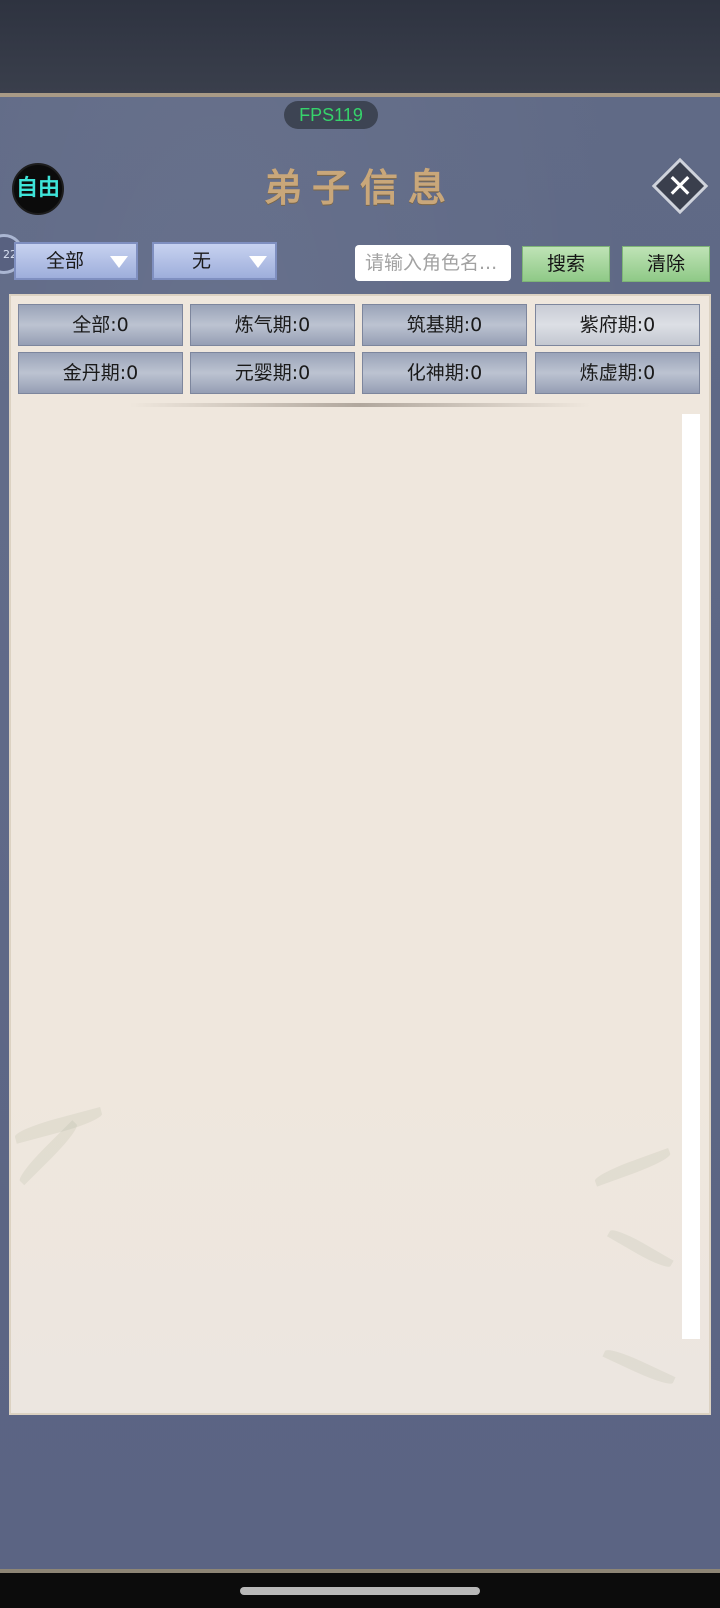  Describe the element at coordinates (331, 115) in the screenshot. I see `fps-counter: FPS119` at that location.